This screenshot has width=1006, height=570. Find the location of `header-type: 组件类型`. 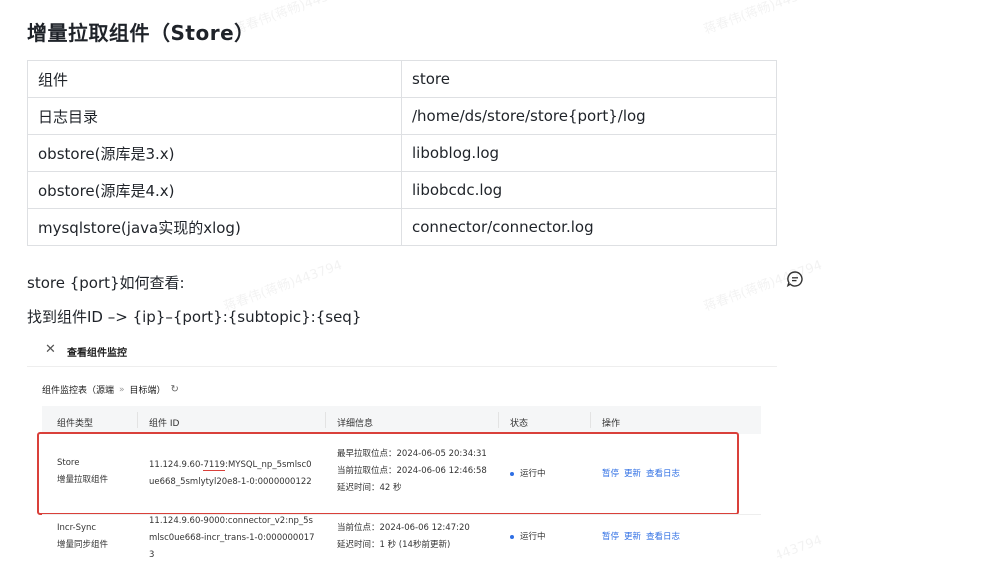

header-type: 组件类型 is located at coordinates (75, 424).